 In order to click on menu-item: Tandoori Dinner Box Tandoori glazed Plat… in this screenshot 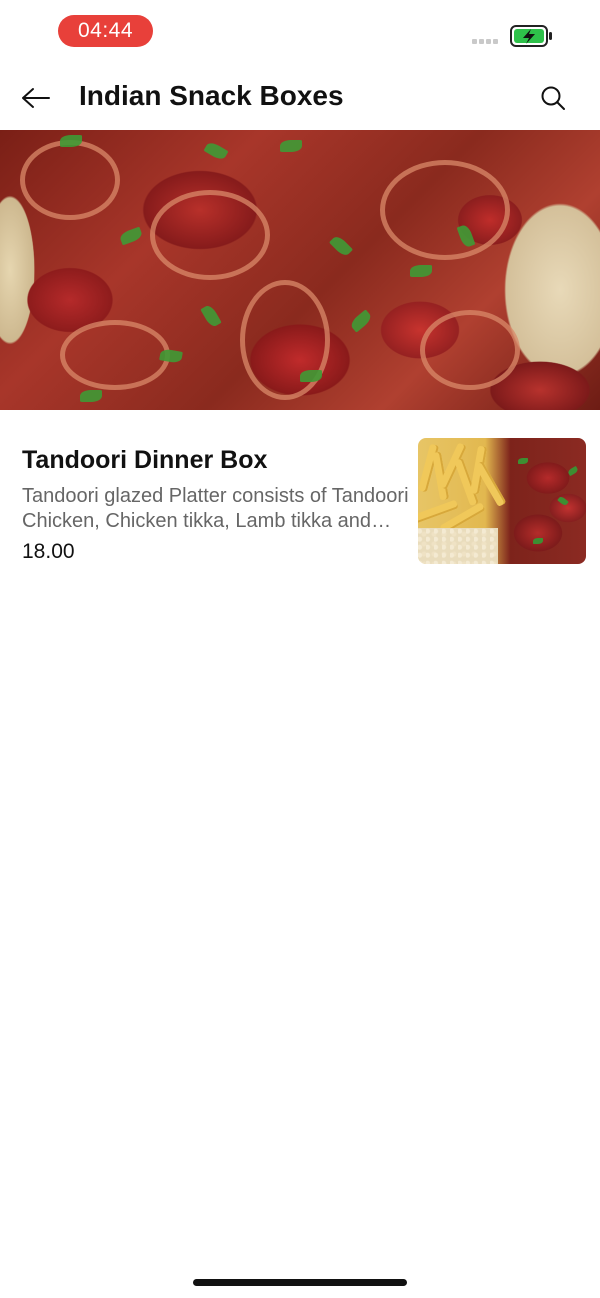, I will do `click(300, 495)`.